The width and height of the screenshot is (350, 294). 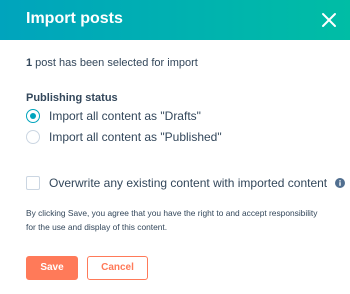 I want to click on close-icon, so click(x=329, y=20).